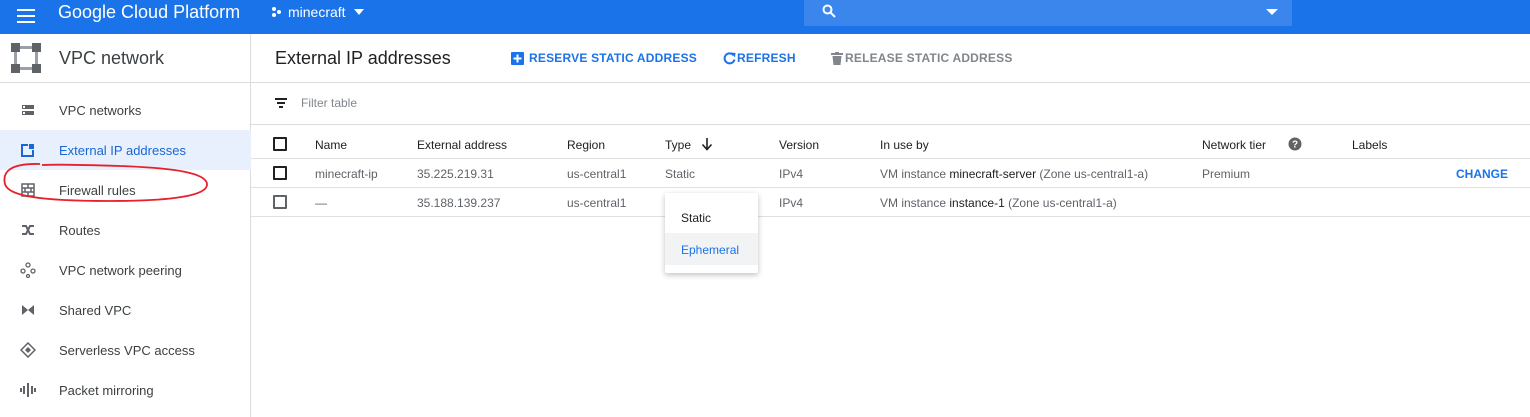 The image size is (1530, 417). Describe the element at coordinates (100, 110) in the screenshot. I see `sidebar-item-label: VPC networks` at that location.